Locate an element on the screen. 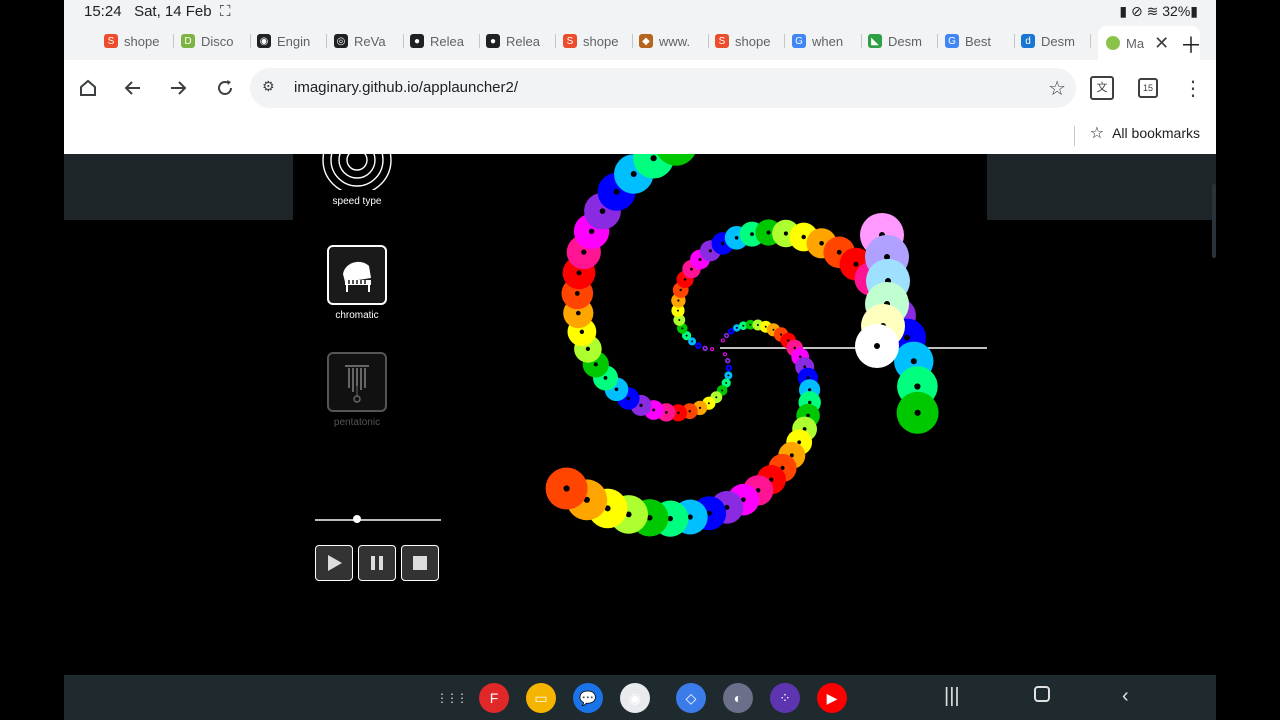 The height and width of the screenshot is (720, 1280). tab-favicon-icon: D is located at coordinates (188, 41).